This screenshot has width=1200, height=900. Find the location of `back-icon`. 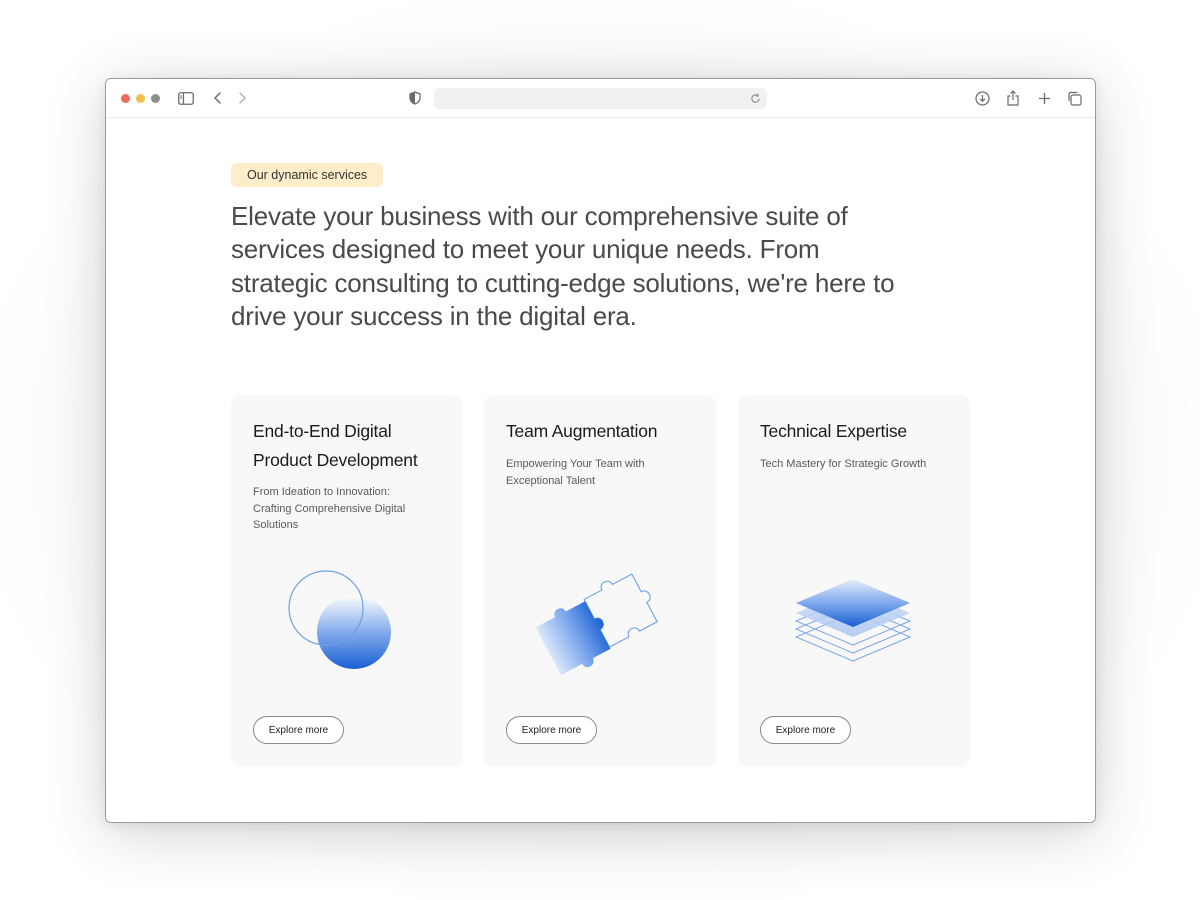

back-icon is located at coordinates (218, 98).